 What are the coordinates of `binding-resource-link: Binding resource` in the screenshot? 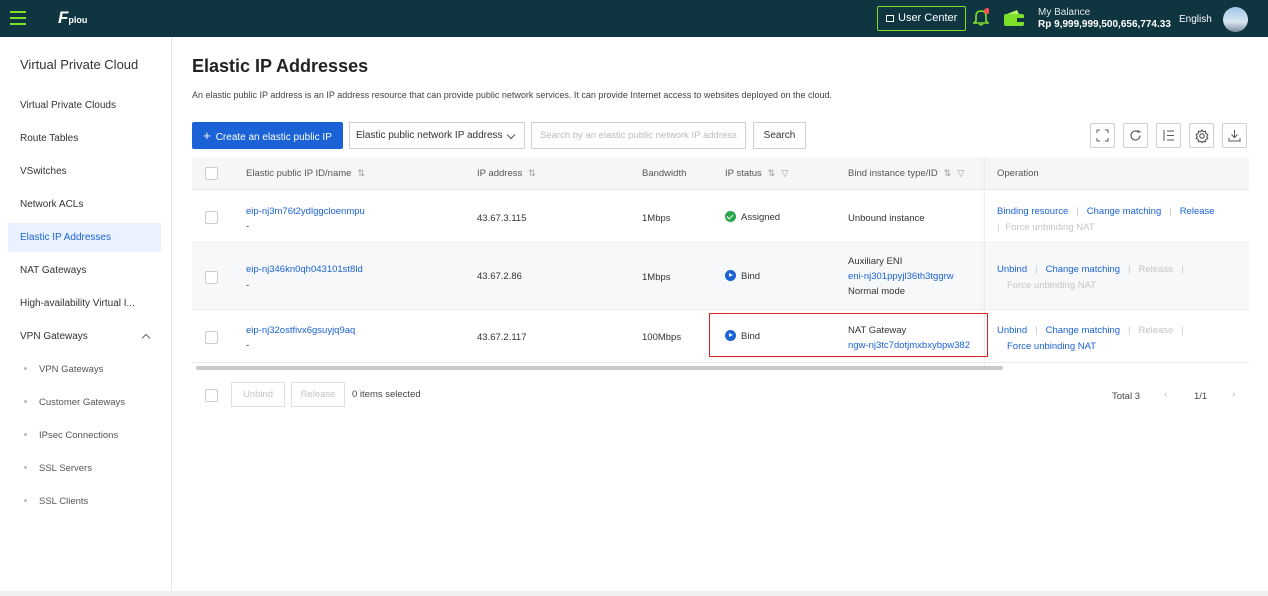 It's located at (1032, 211).